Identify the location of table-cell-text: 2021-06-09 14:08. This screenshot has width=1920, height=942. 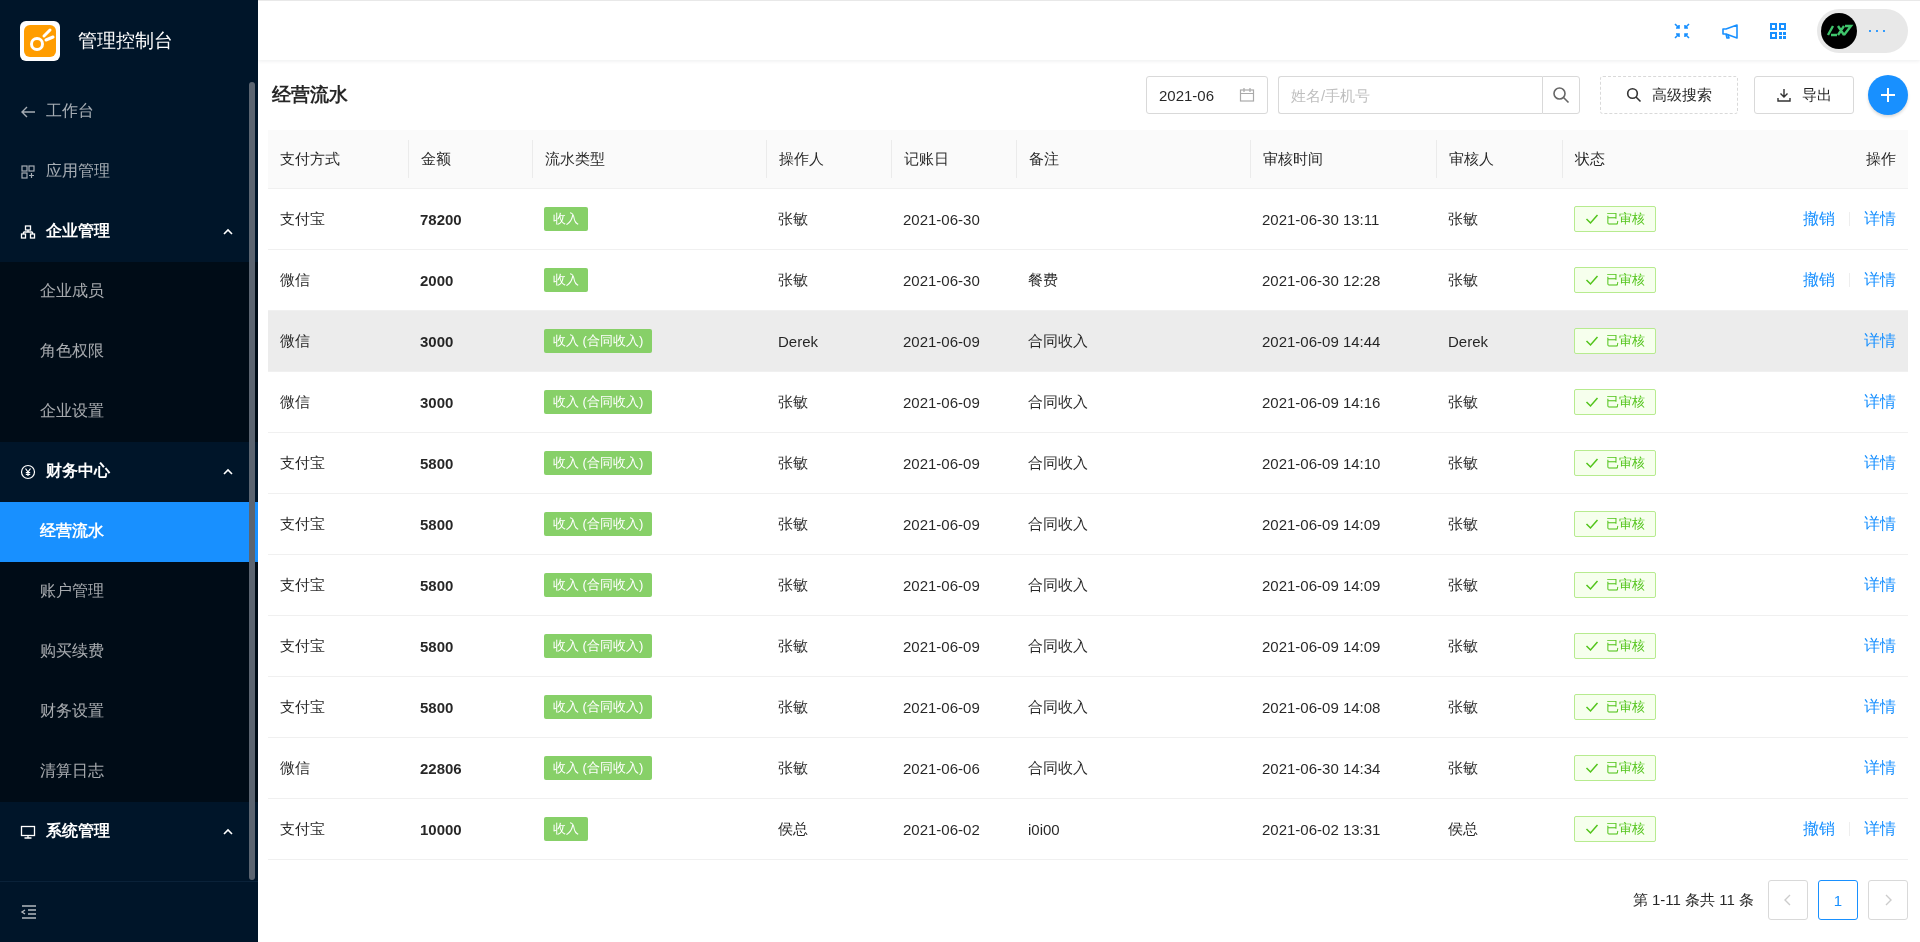
(1321, 707).